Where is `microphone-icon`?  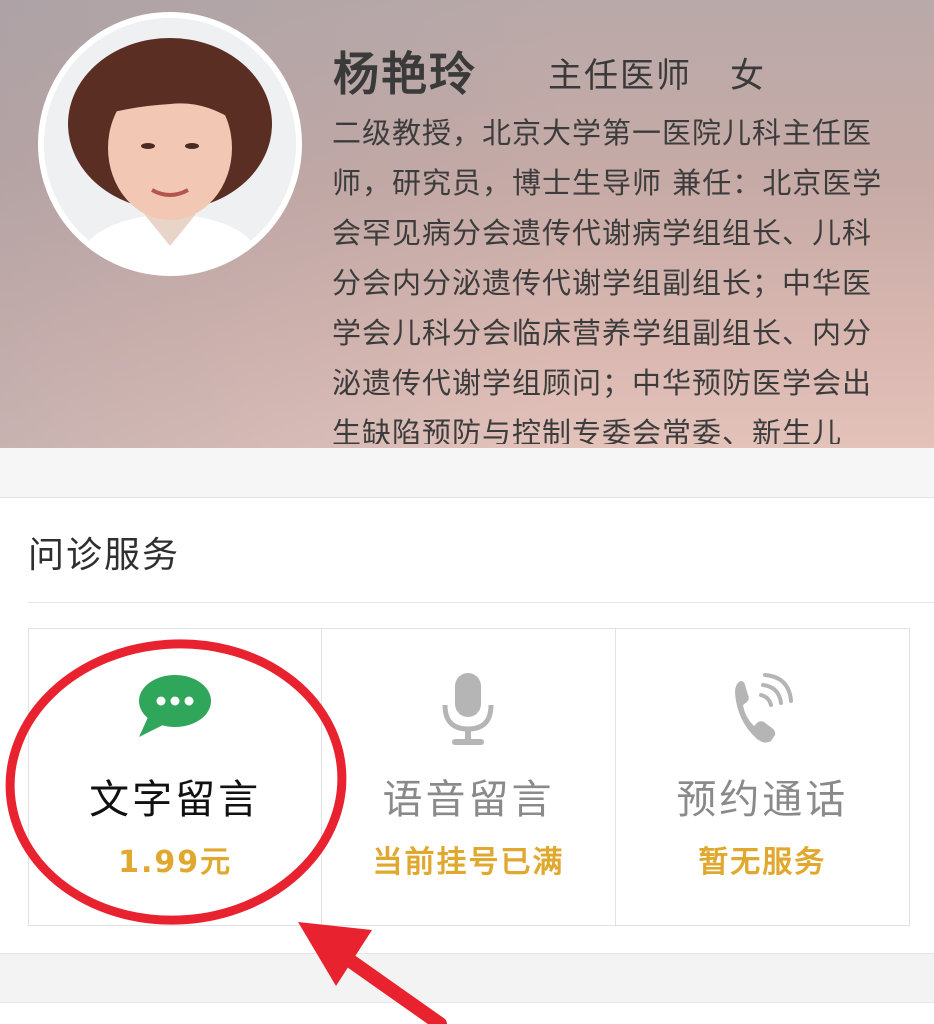 microphone-icon is located at coordinates (468, 709).